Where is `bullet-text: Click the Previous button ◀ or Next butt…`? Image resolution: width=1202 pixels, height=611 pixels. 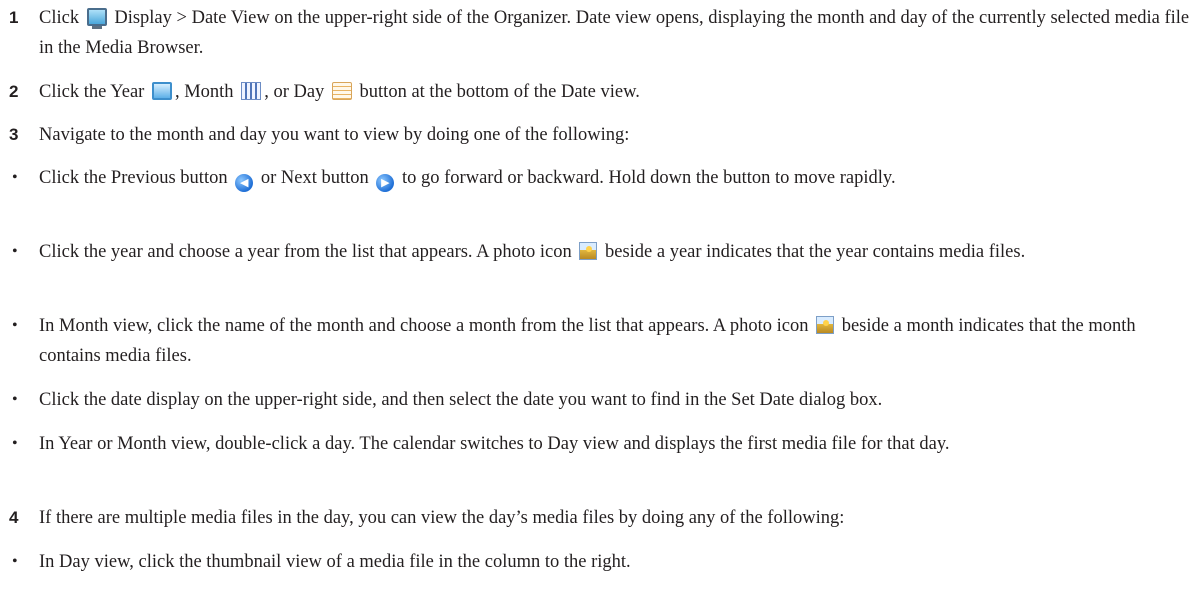
bullet-text: Click the Previous button ◀ or Next butt… is located at coordinates (619, 178).